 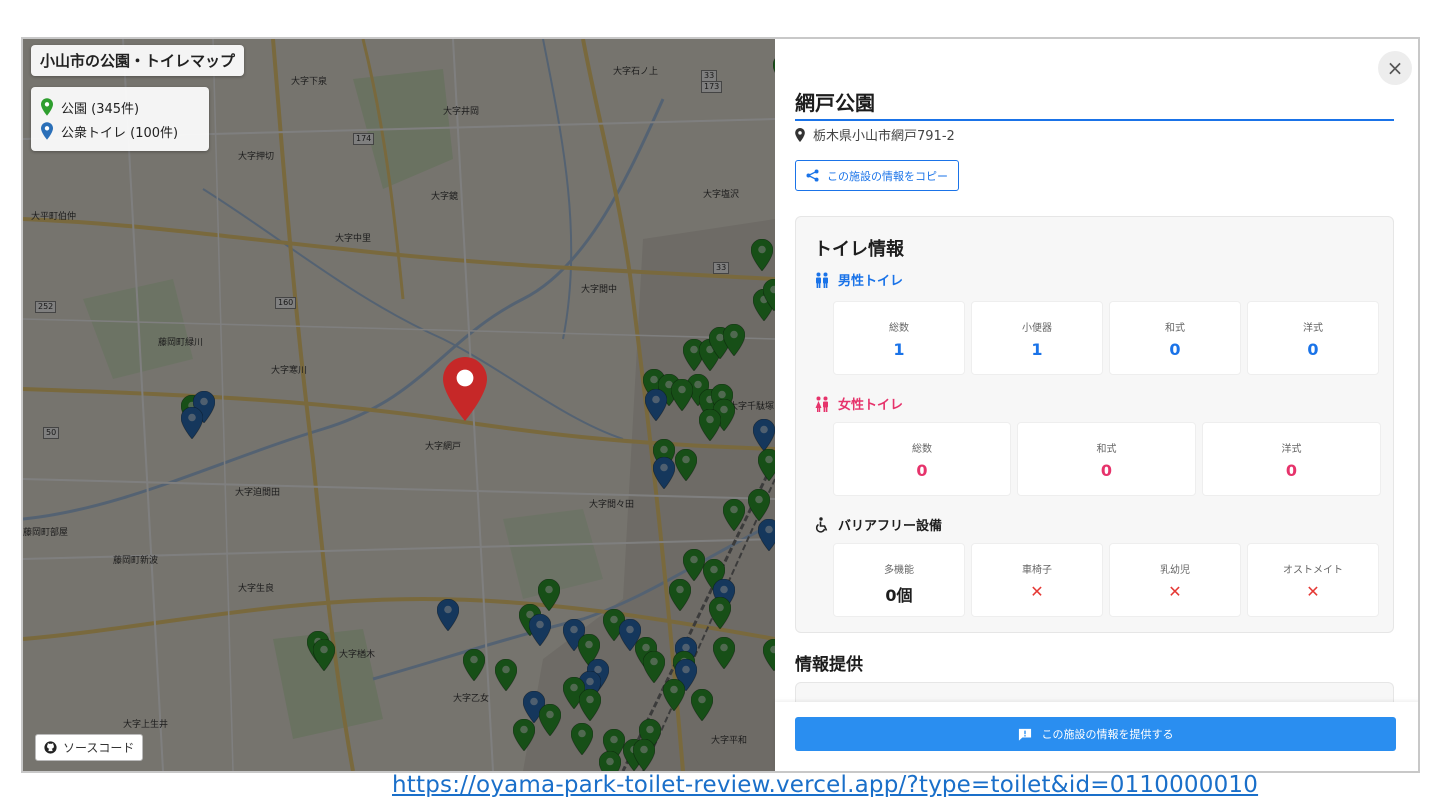 What do you see at coordinates (50, 747) in the screenshot?
I see `github-icon` at bounding box center [50, 747].